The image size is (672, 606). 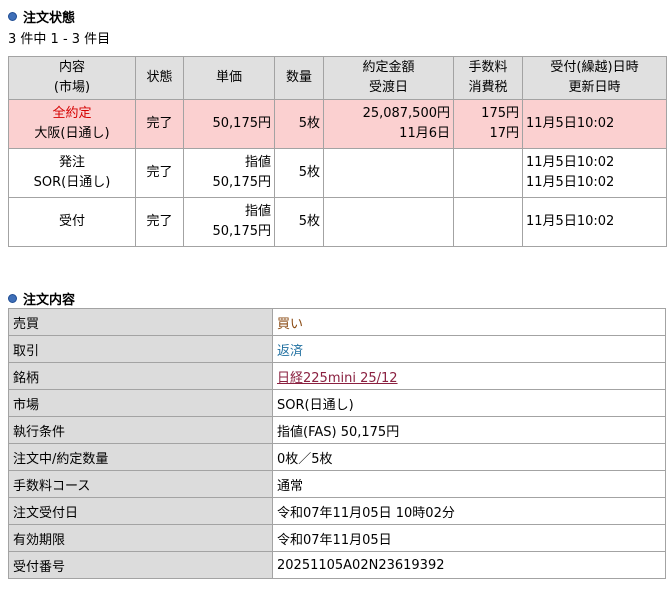 I want to click on detail-row-meigara: 銘柄 日経225mini 25/12, so click(x=337, y=376).